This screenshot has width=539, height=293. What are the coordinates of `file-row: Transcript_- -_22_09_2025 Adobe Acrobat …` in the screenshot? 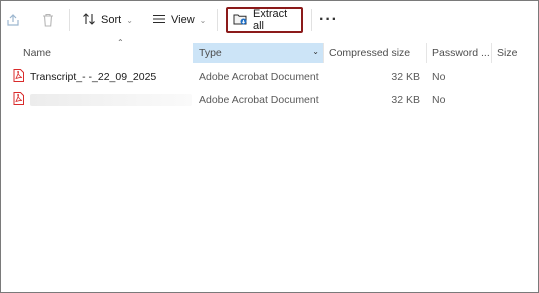 It's located at (269, 77).